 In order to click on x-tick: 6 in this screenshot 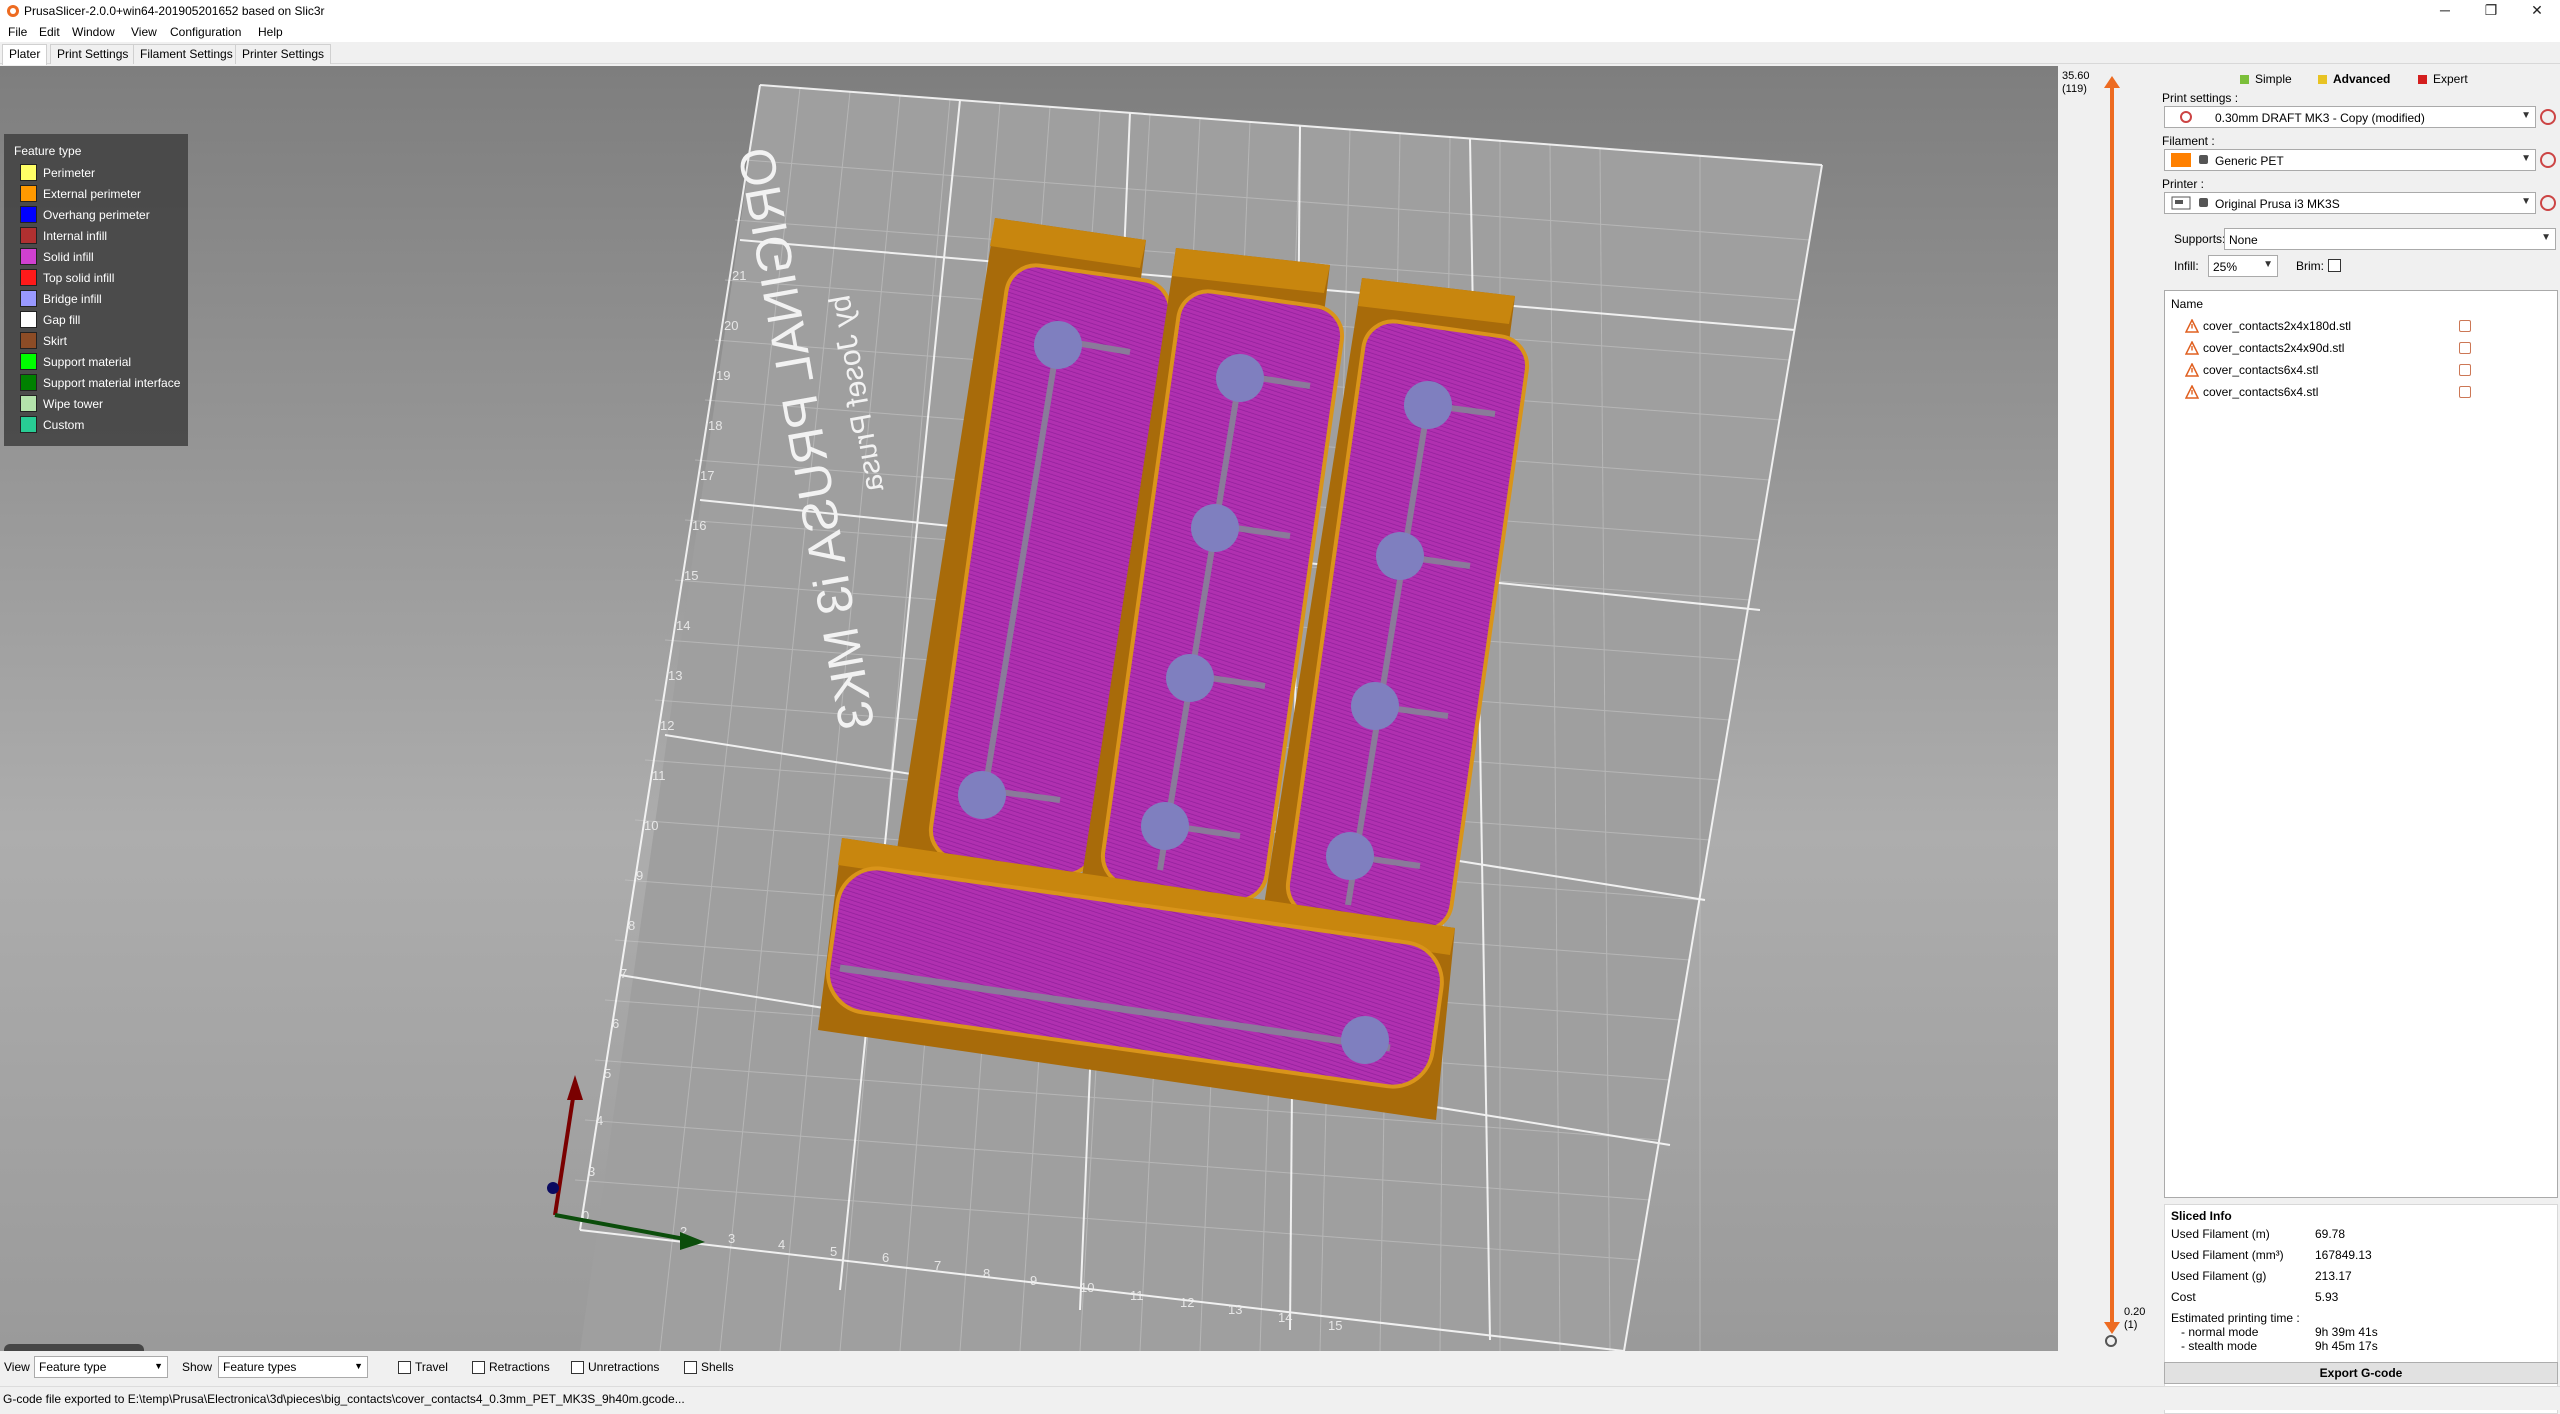, I will do `click(885, 1257)`.